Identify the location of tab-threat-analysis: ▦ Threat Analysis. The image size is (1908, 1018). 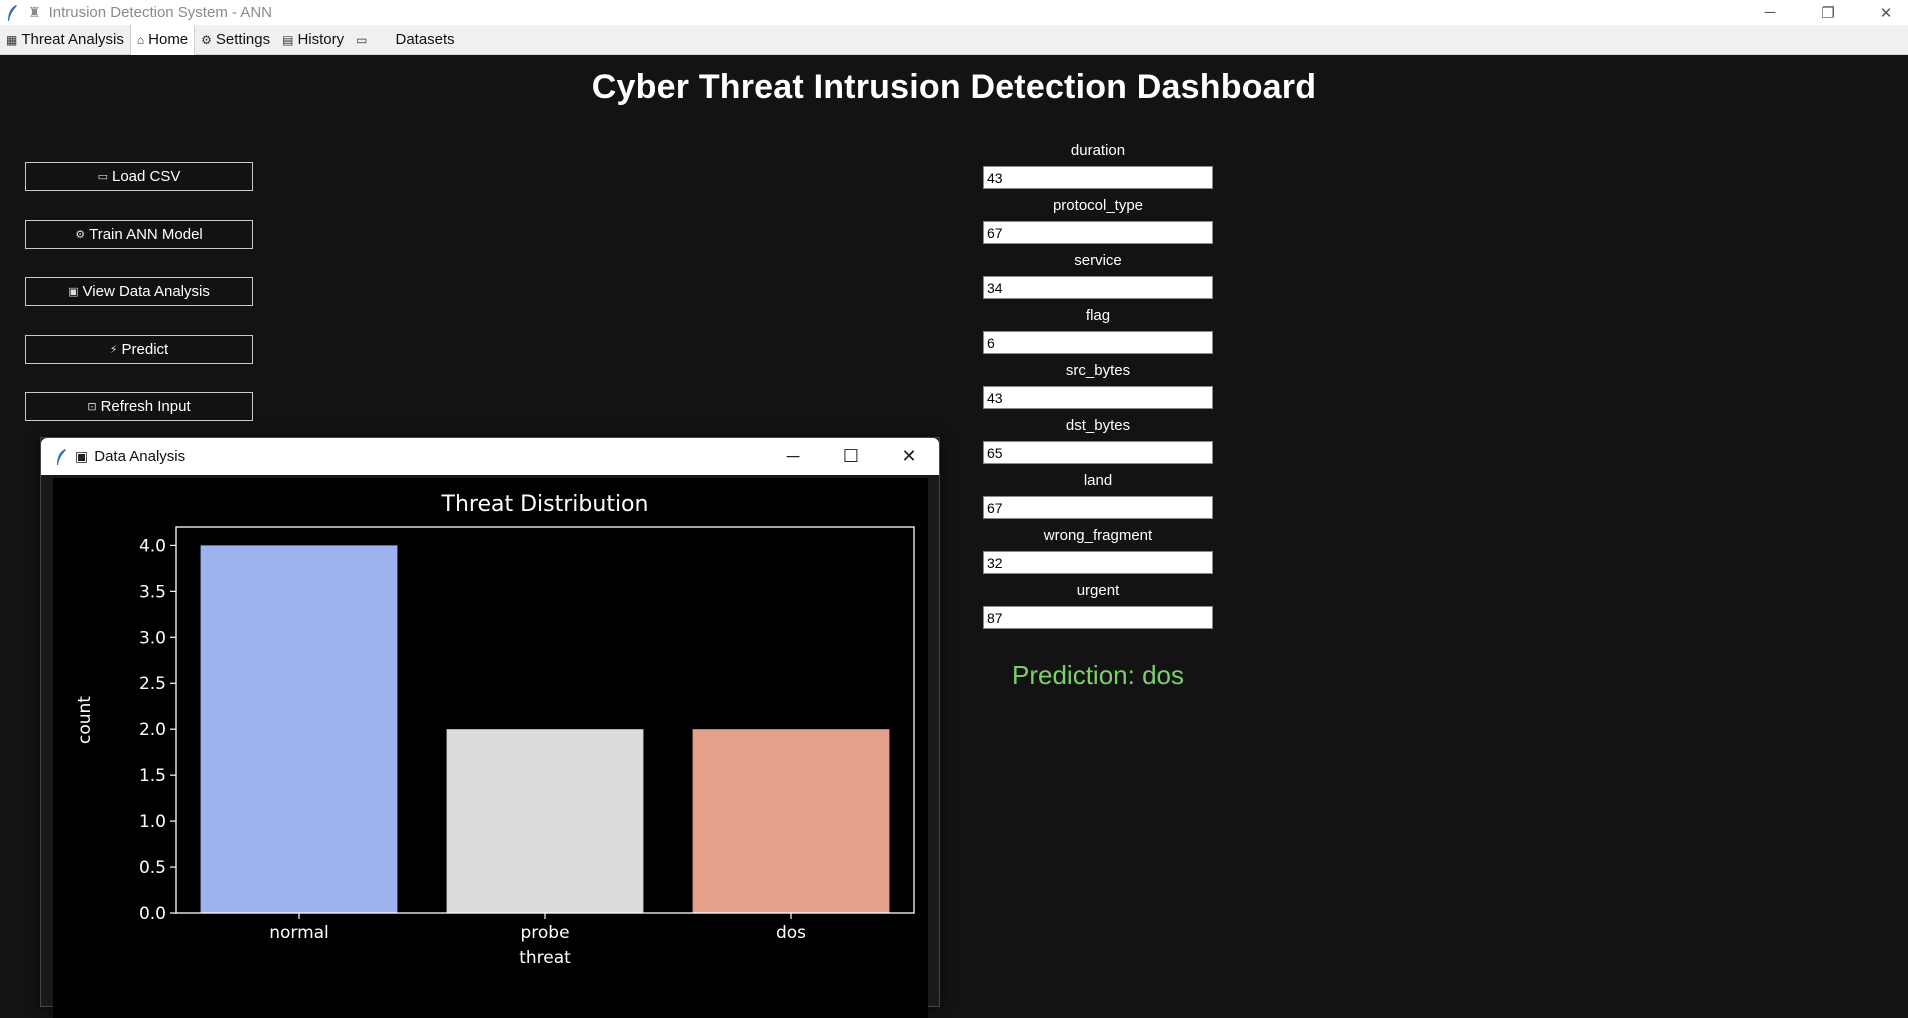
(65, 39).